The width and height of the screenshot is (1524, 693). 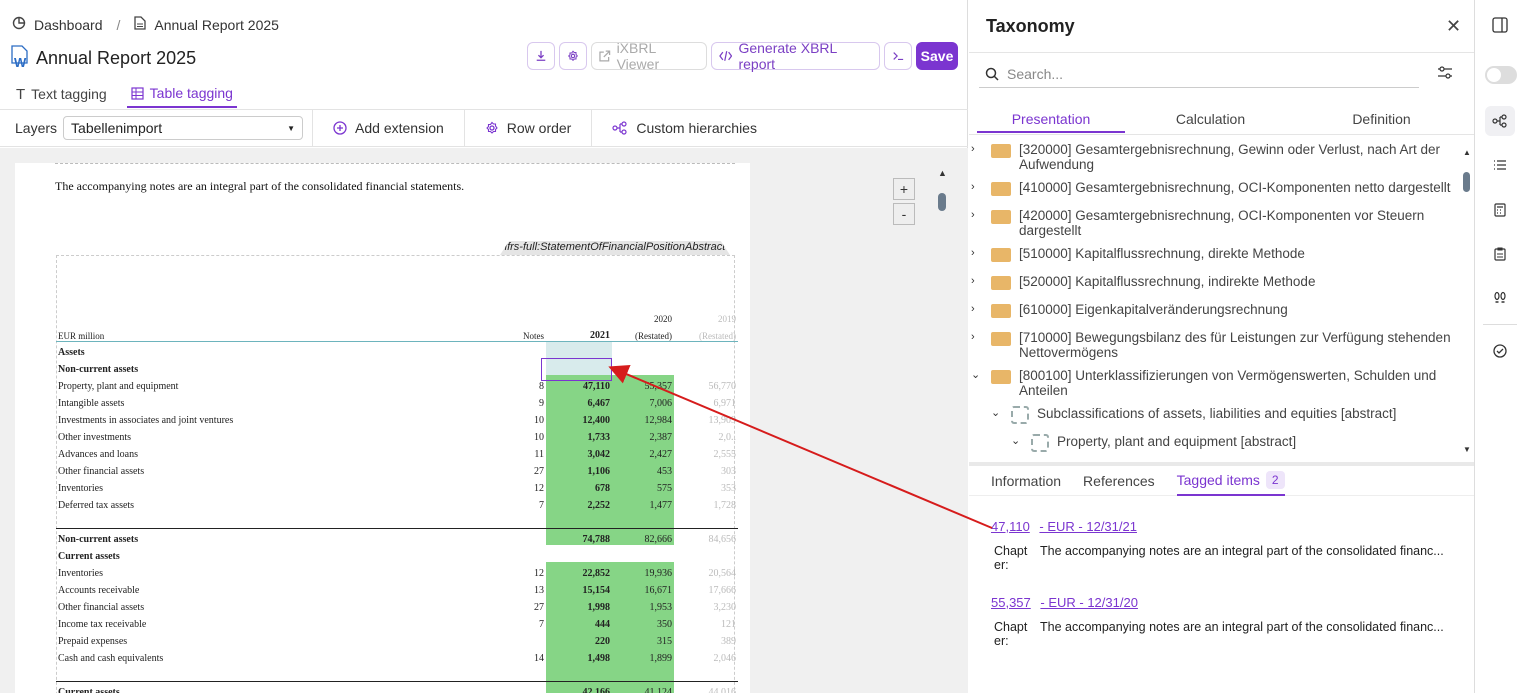 What do you see at coordinates (706, 638) in the screenshot?
I see `value-2019: 389` at bounding box center [706, 638].